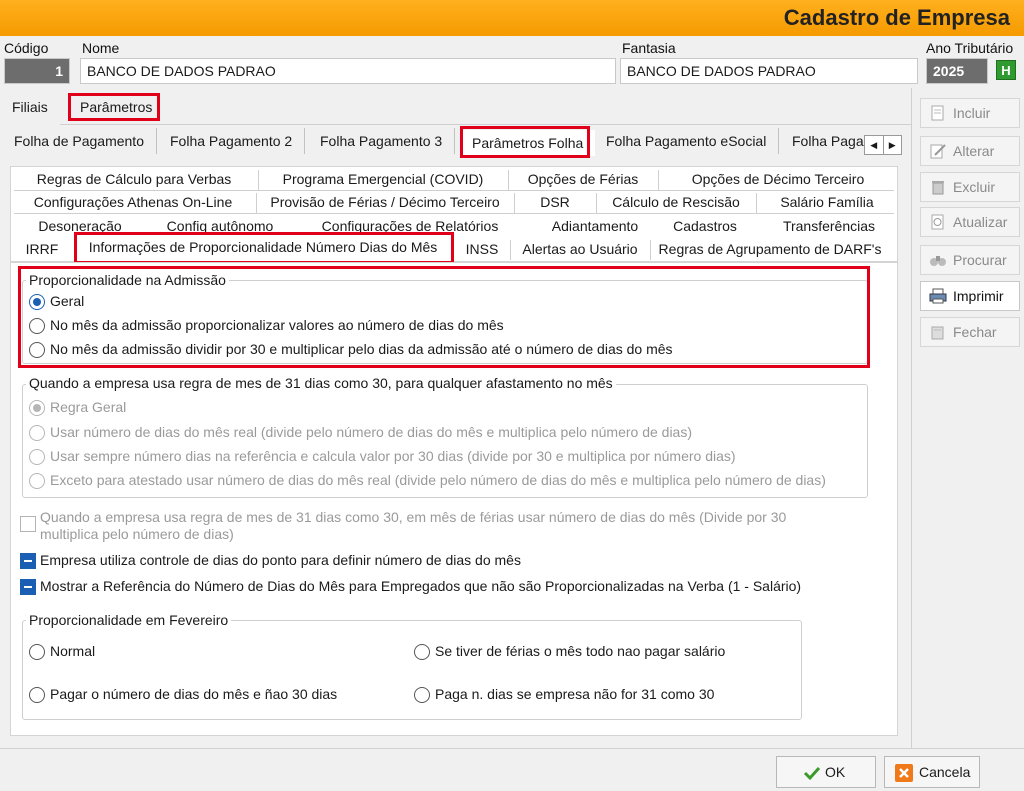 This screenshot has width=1024, height=791. Describe the element at coordinates (264, 248) in the screenshot. I see `highlight-proporcionalidade` at that location.